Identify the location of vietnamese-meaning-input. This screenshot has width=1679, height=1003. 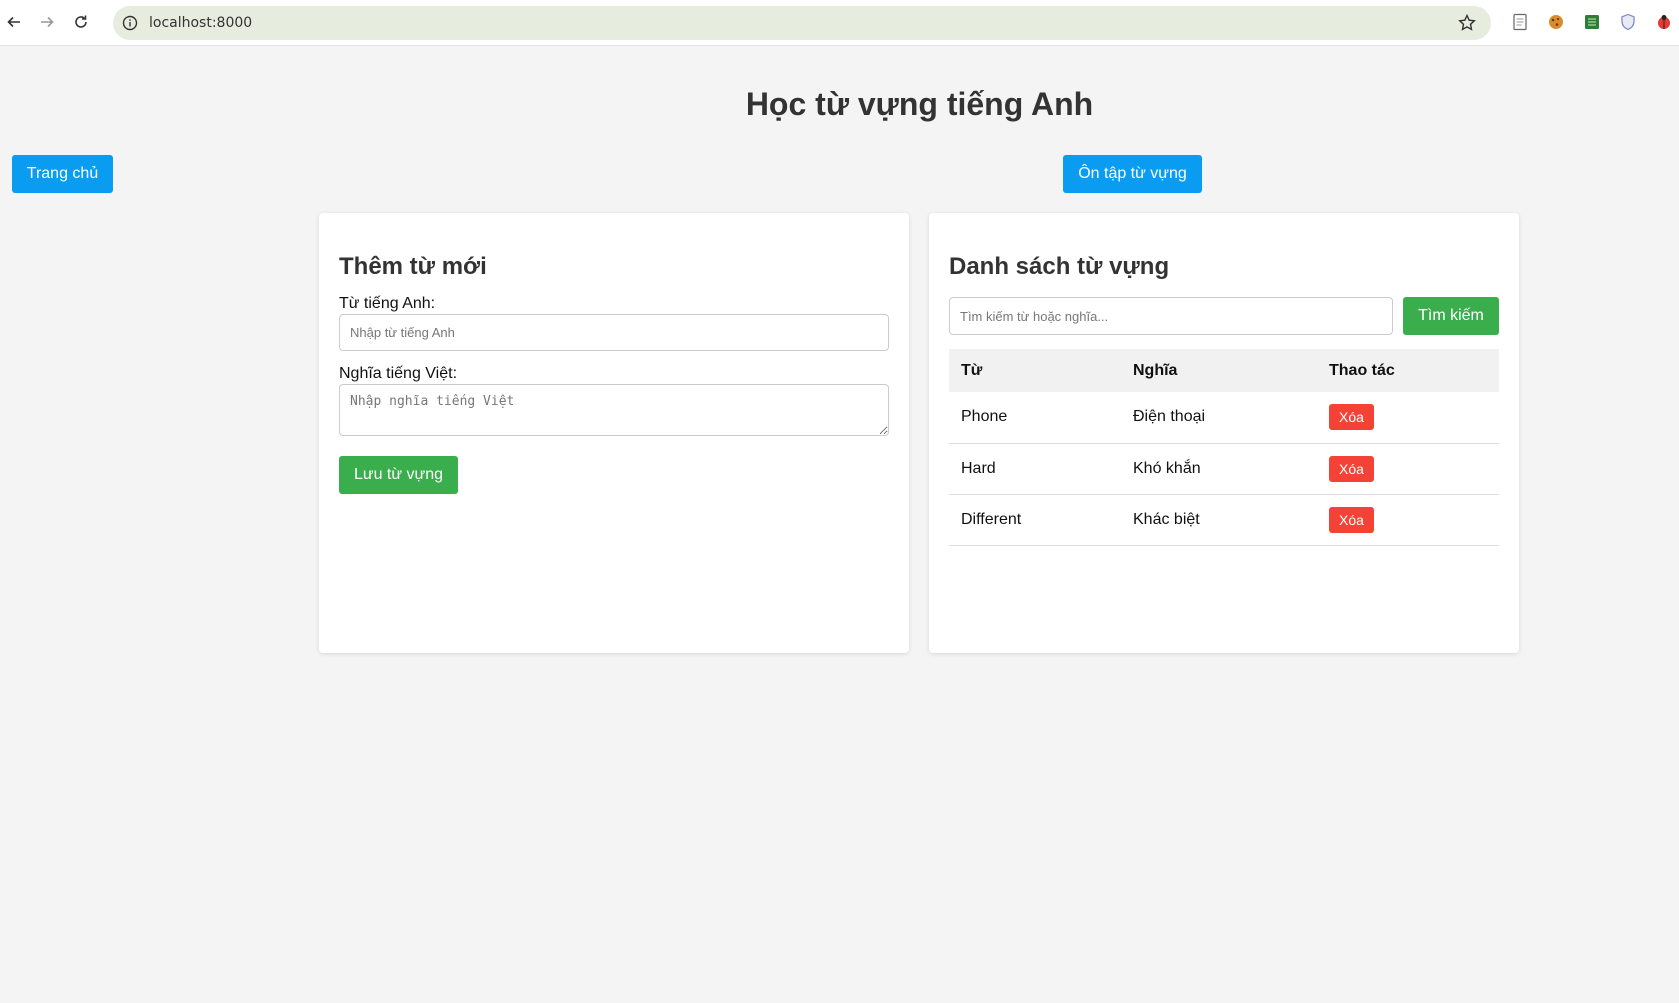
(614, 410).